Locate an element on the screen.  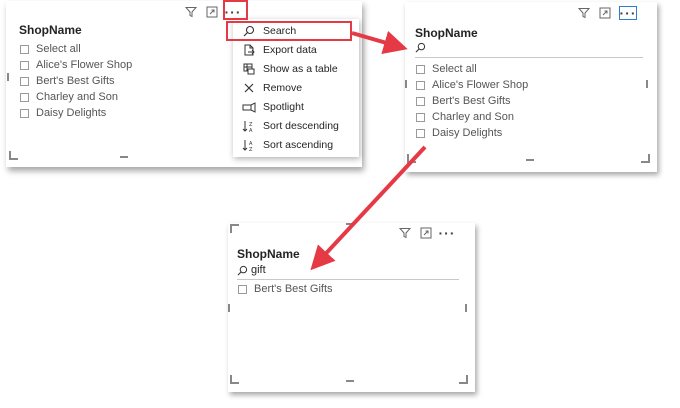
arrow-to-search-panel is located at coordinates (379, 42).